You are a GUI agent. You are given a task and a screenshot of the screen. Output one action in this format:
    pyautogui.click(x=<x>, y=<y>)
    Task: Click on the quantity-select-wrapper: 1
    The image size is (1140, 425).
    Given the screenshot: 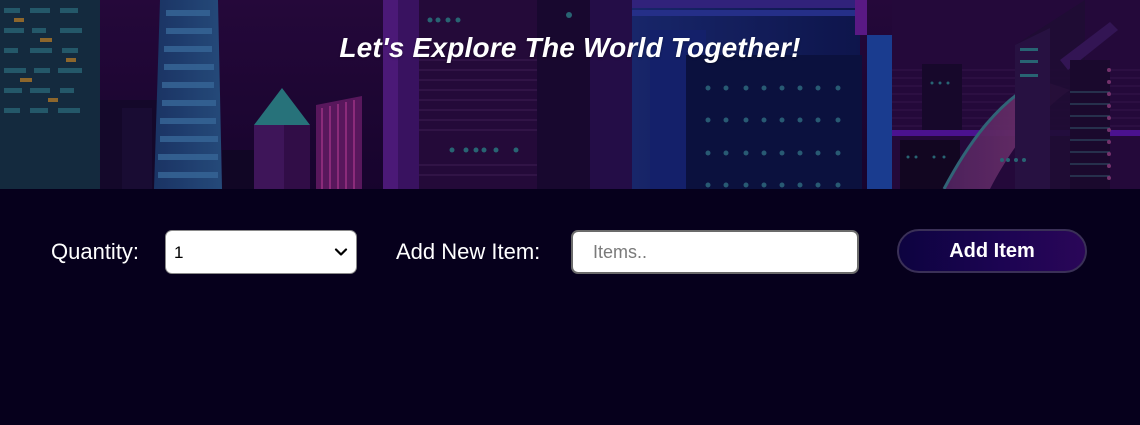 What is the action you would take?
    pyautogui.click(x=261, y=252)
    